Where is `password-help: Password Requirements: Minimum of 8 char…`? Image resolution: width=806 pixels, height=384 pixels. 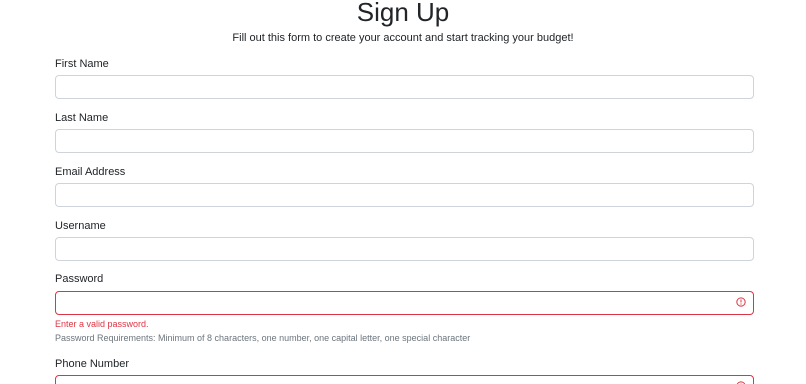
password-help: Password Requirements: Minimum of 8 char… is located at coordinates (263, 338).